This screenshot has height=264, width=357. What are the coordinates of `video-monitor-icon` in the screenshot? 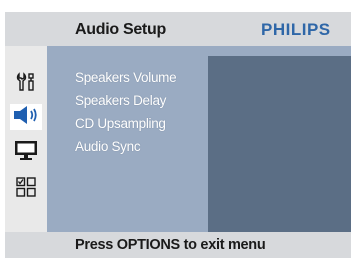 It's located at (26, 152).